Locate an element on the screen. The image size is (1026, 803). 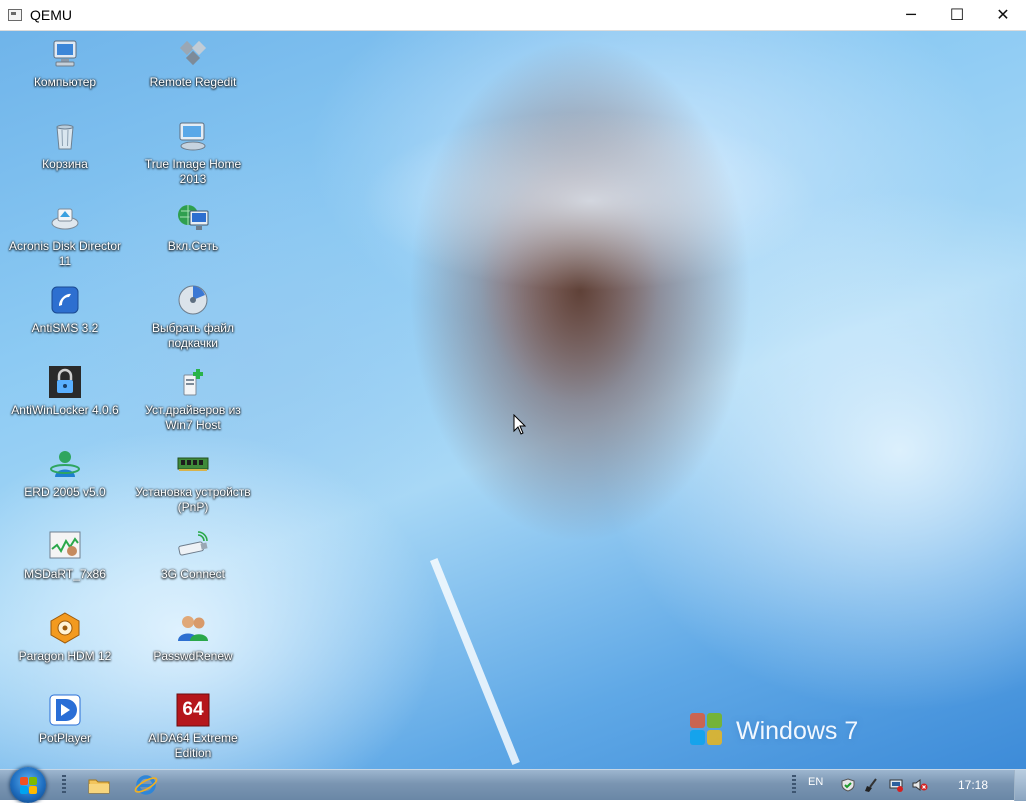
broom-icon is located at coordinates (872, 785).